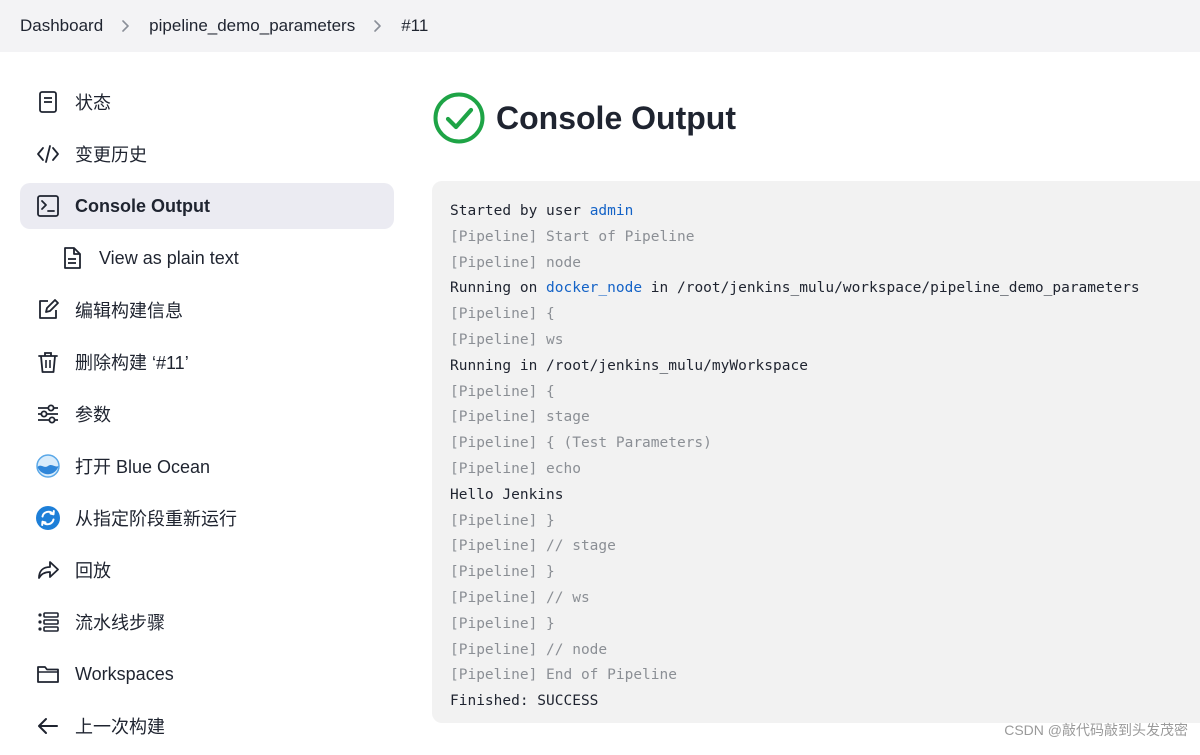 The height and width of the screenshot is (755, 1200). Describe the element at coordinates (48, 362) in the screenshot. I see `trash-icon` at that location.